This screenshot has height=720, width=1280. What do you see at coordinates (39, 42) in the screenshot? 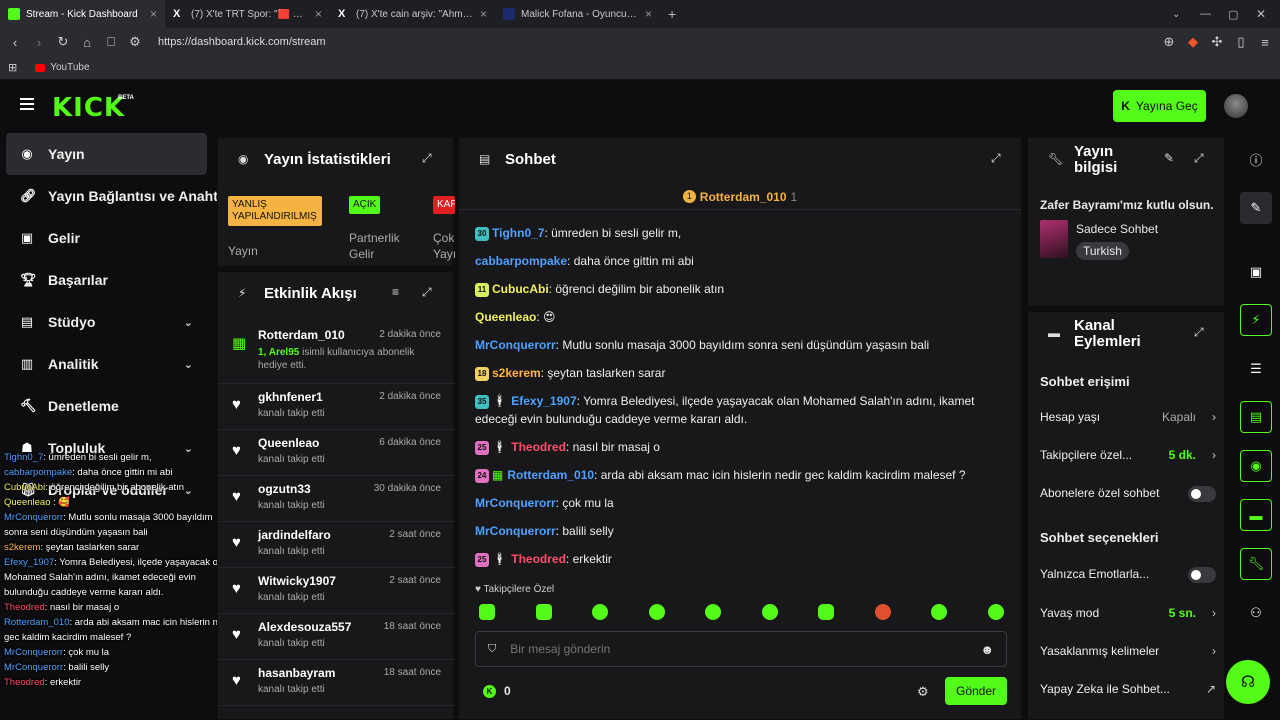
I see `forward-icon: ›` at bounding box center [39, 42].